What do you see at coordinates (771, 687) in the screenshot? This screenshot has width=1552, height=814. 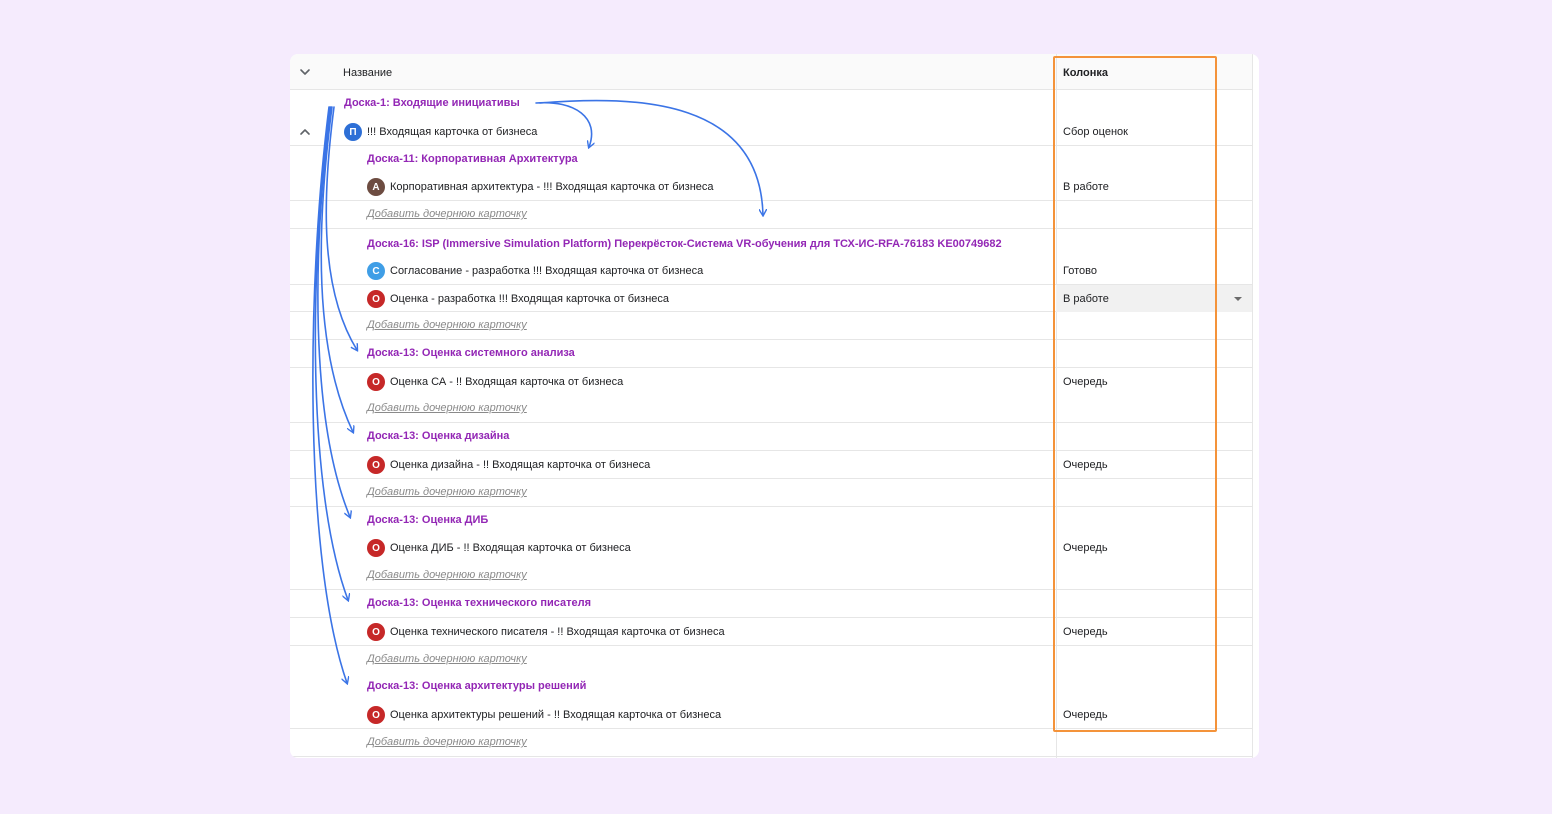 I see `board-row: Доска-13: Оценка архитектуры решений` at bounding box center [771, 687].